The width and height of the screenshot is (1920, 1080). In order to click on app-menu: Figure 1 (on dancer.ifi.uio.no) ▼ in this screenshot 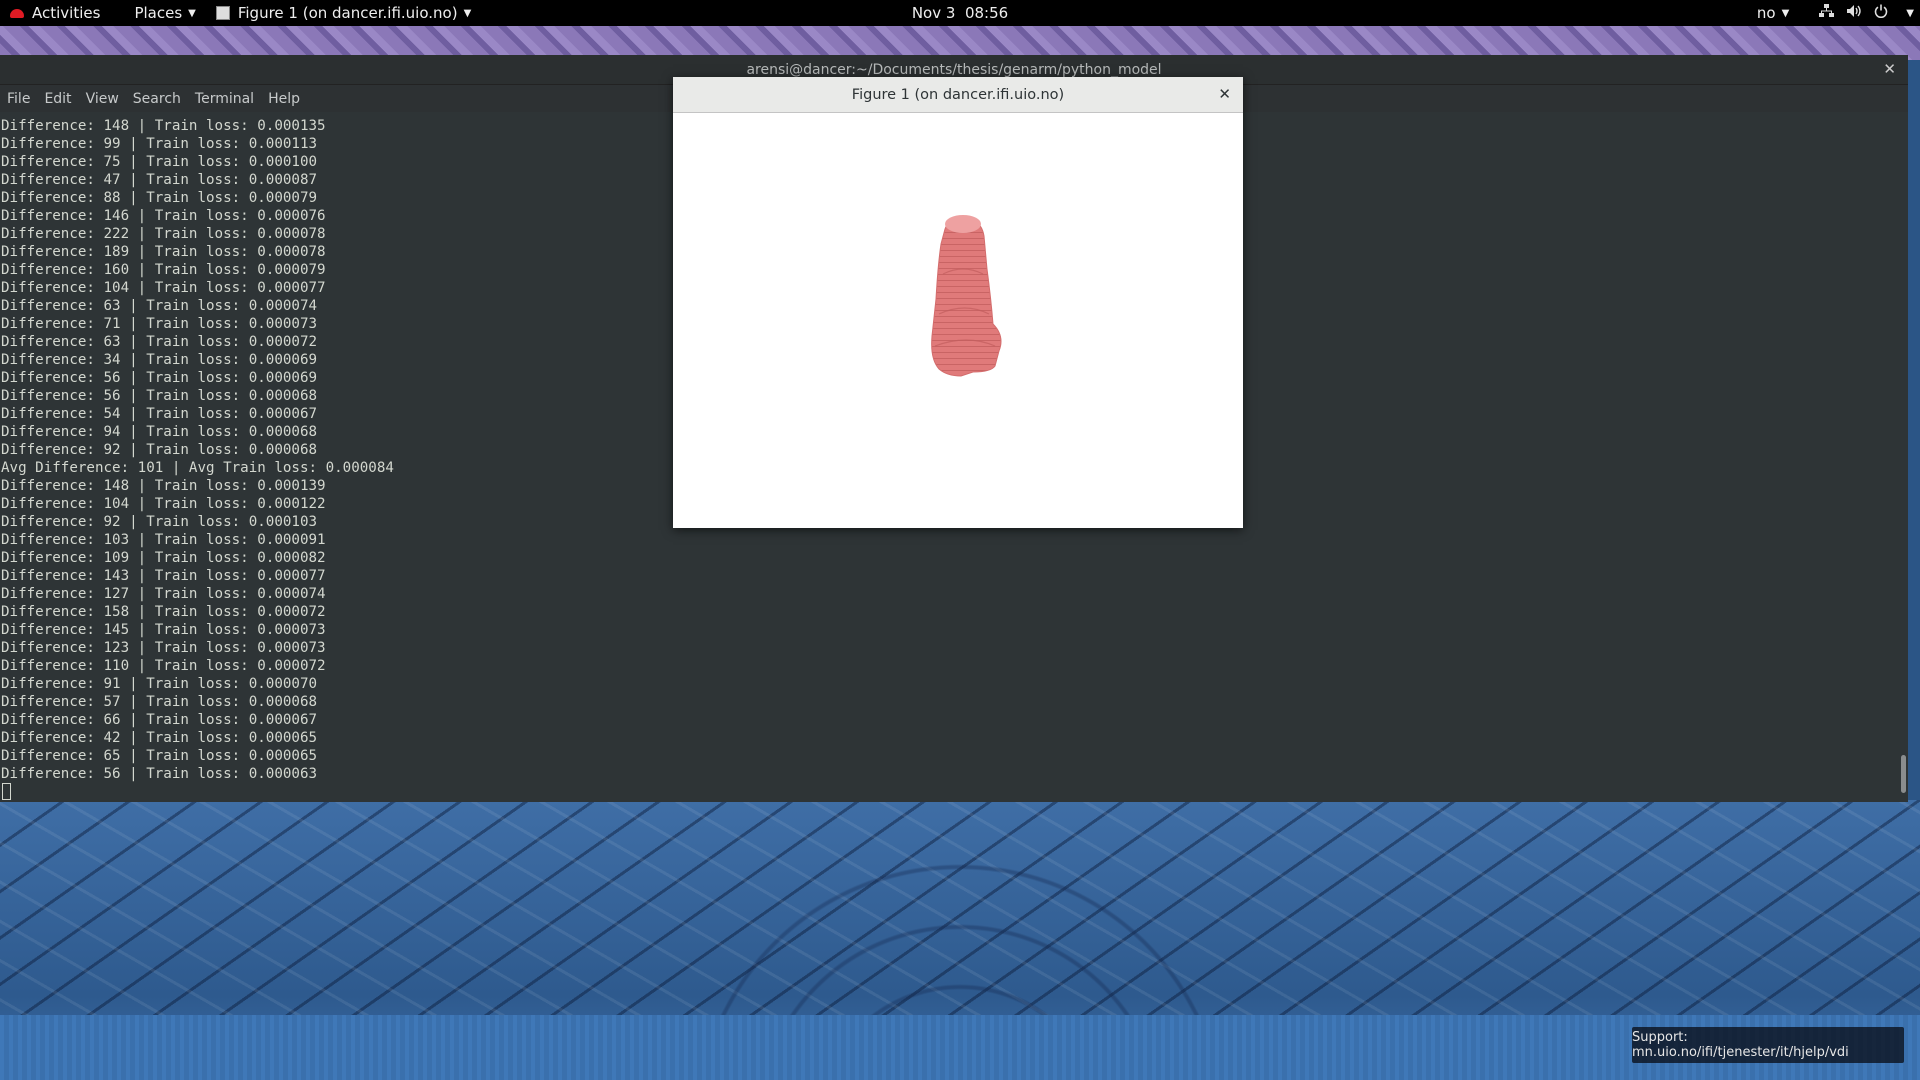, I will do `click(343, 13)`.